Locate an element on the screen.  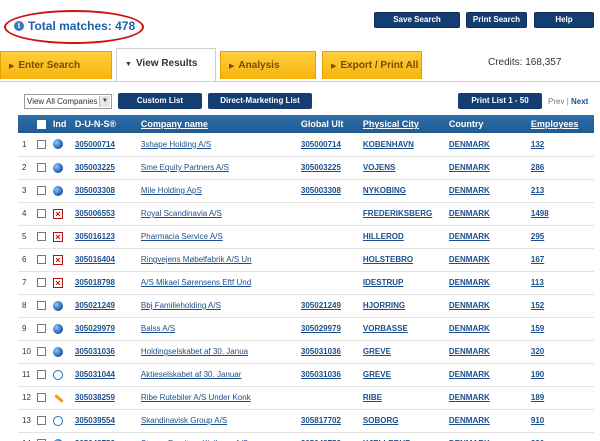
employees-link: 213 is located at coordinates (537, 190).